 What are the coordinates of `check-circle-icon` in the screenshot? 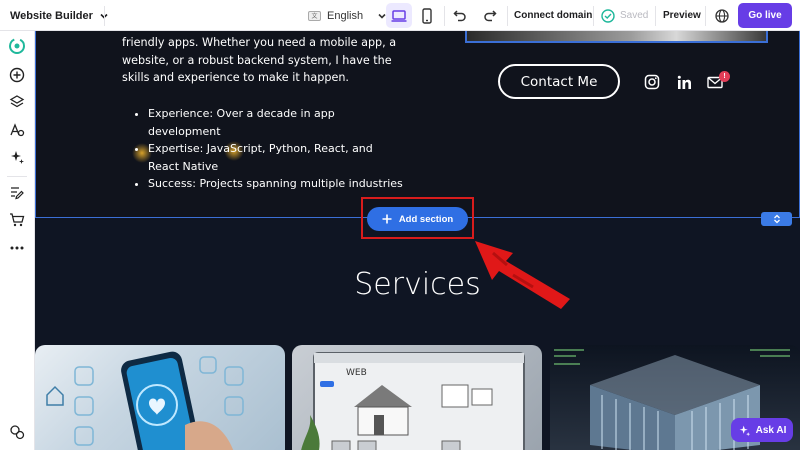 It's located at (608, 15).